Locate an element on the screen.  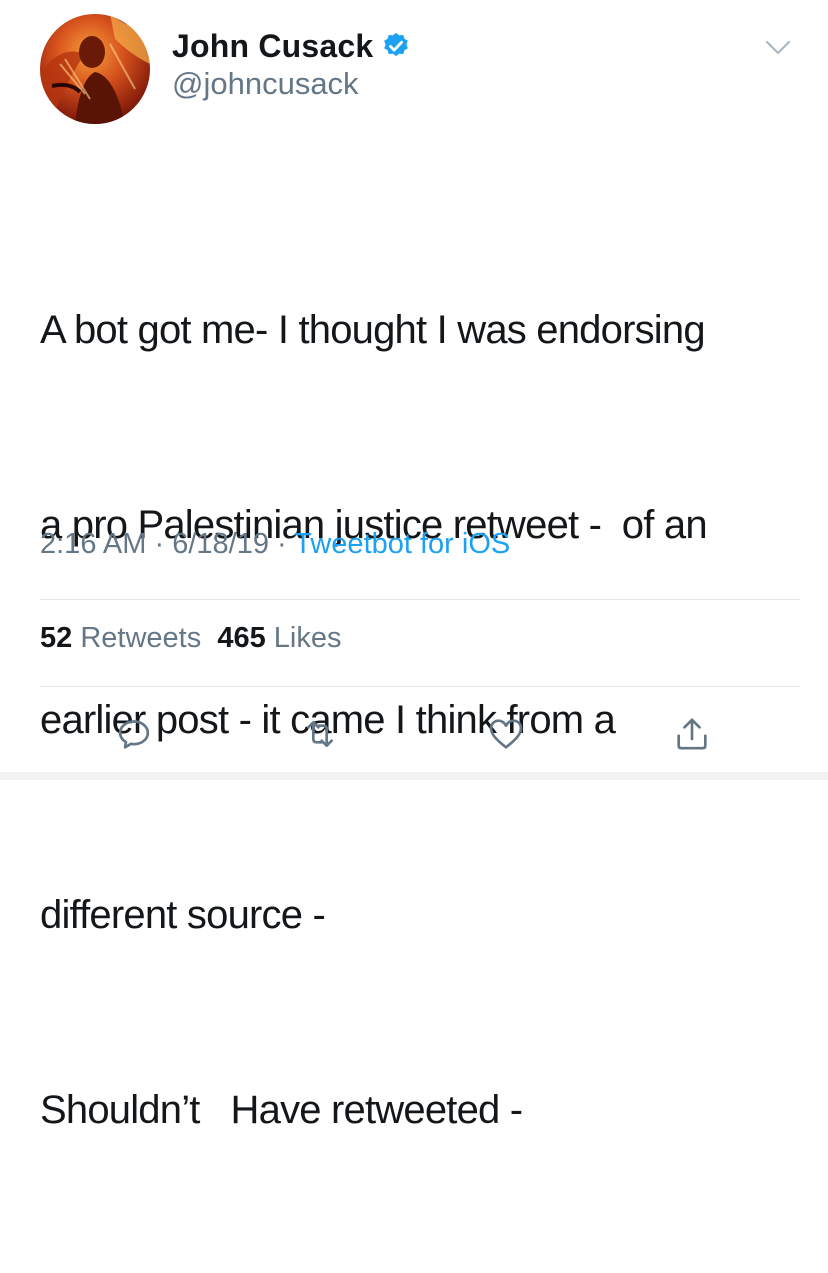
retweet-icon is located at coordinates (320, 734).